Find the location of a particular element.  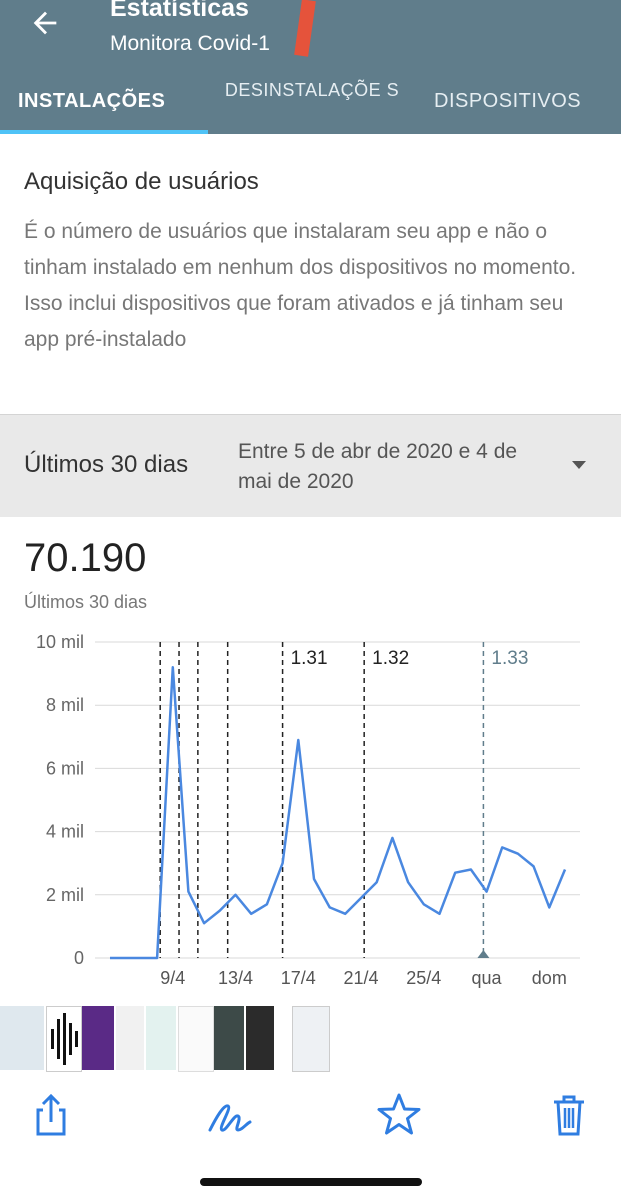

trash-icon is located at coordinates (569, 1115).